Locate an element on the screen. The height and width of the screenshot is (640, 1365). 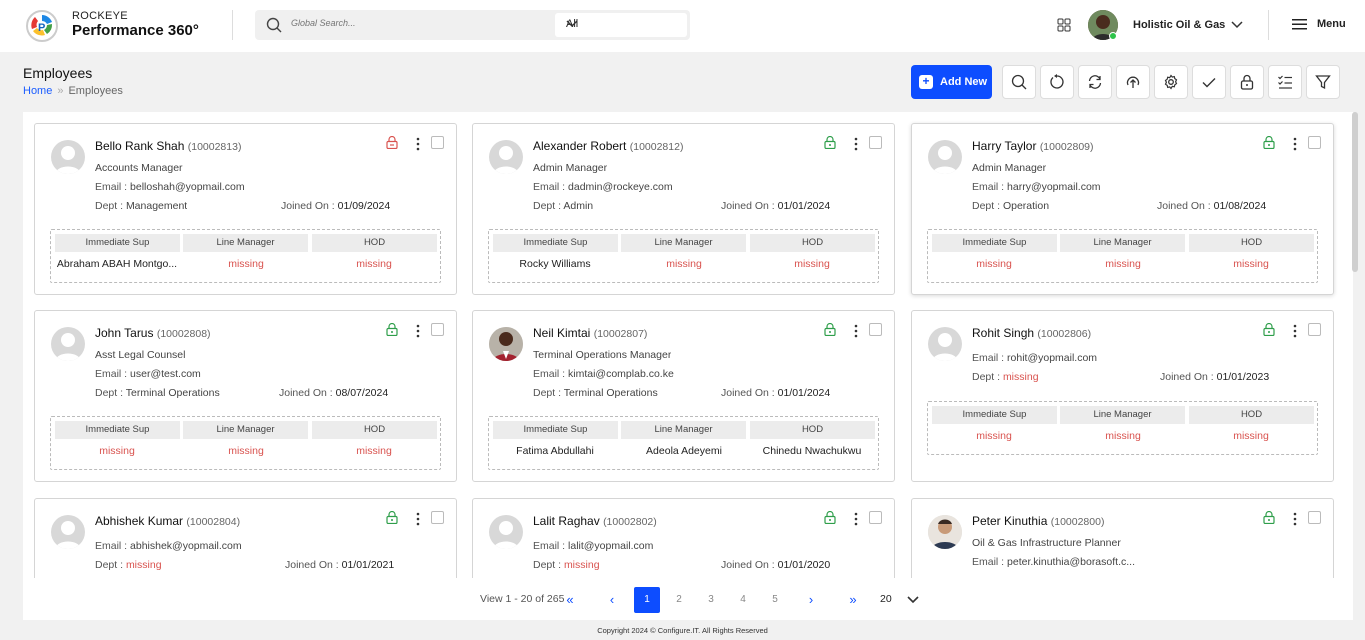
employee-name-line: Abhishek Kumar (10002804) is located at coordinates (167, 521).